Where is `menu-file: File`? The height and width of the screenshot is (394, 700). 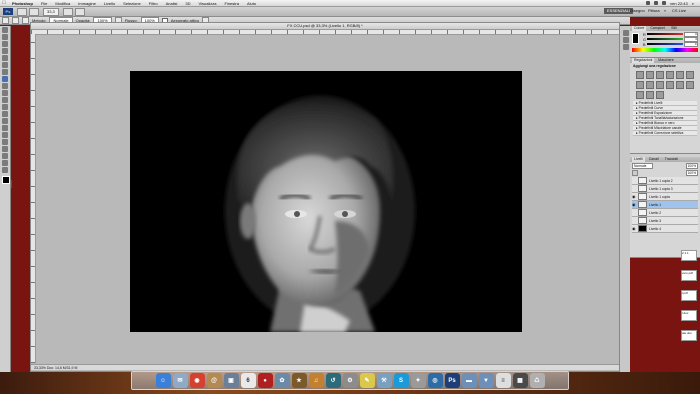 menu-file: File is located at coordinates (44, 3).